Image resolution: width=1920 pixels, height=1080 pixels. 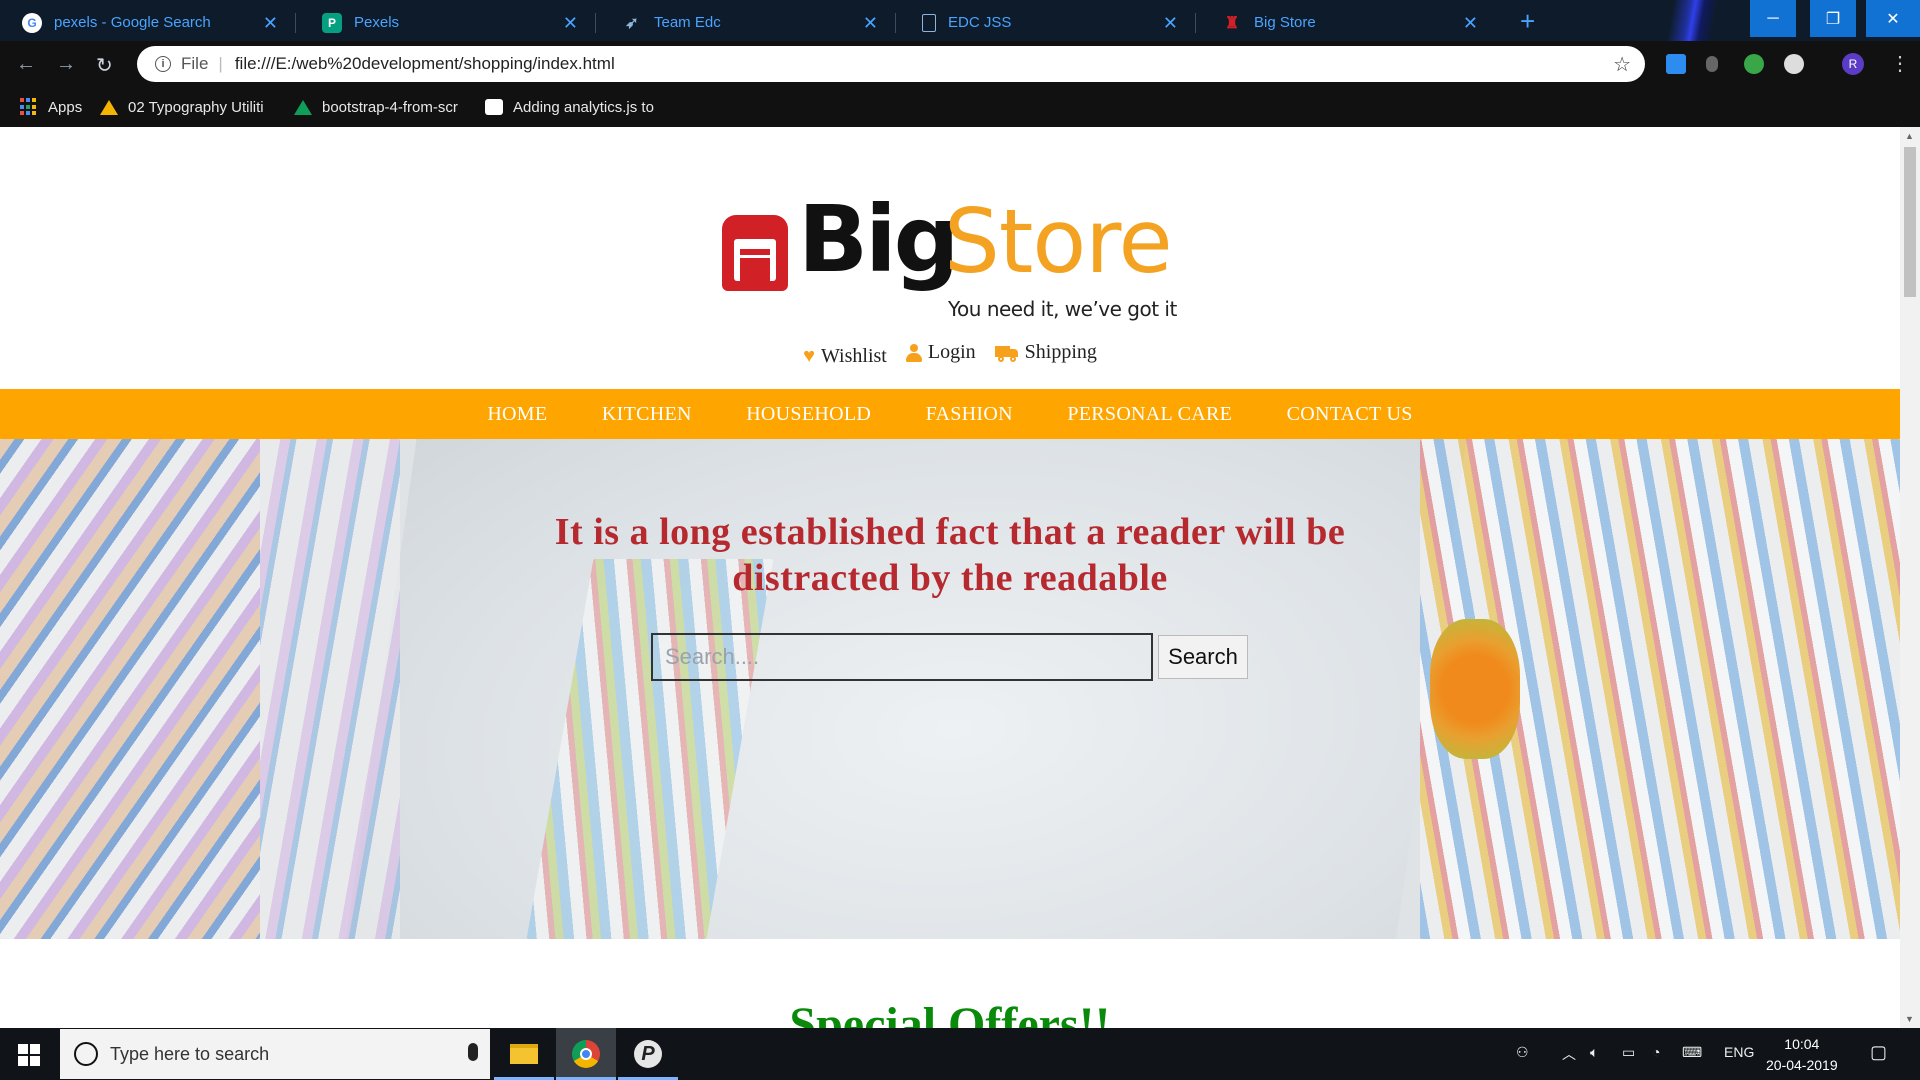 What do you see at coordinates (517, 414) in the screenshot?
I see `nav-home: HOME` at bounding box center [517, 414].